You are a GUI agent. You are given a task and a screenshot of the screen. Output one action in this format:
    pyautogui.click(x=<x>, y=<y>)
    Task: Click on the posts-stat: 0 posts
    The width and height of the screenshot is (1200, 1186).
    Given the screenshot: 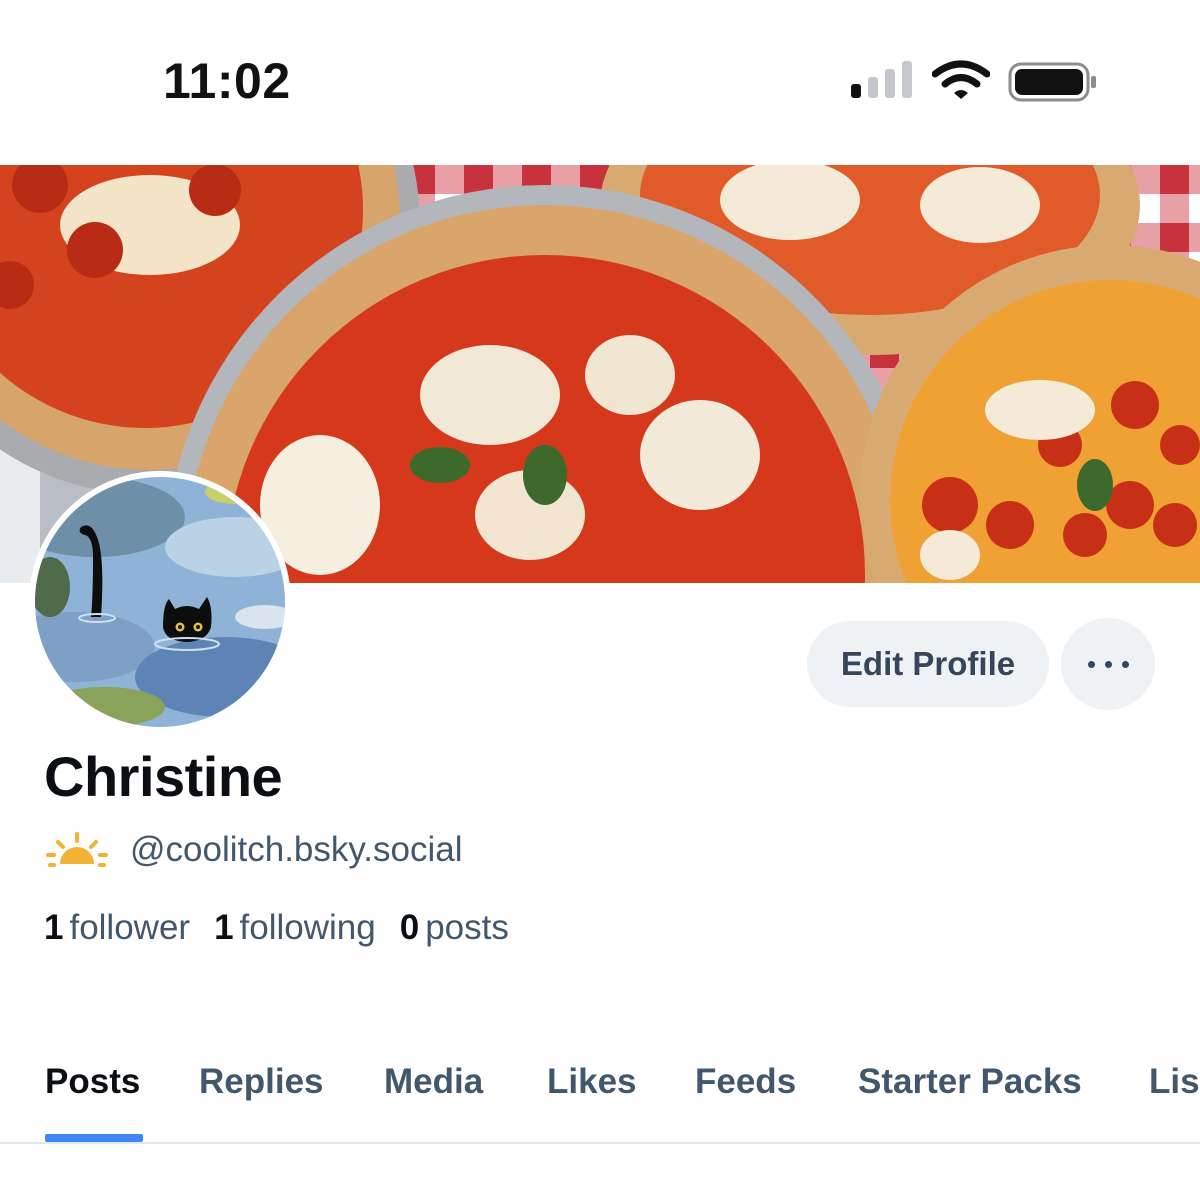 What is the action you would take?
    pyautogui.click(x=454, y=928)
    